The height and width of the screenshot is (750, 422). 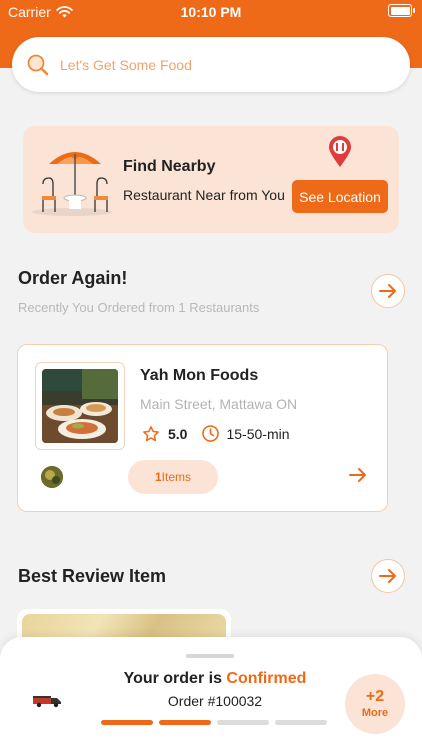 I want to click on order-progress-bar, so click(x=214, y=722).